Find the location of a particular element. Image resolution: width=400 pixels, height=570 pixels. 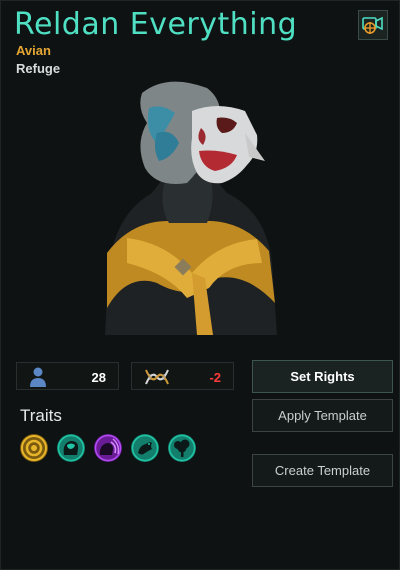

growth-box: -2 is located at coordinates (182, 376).